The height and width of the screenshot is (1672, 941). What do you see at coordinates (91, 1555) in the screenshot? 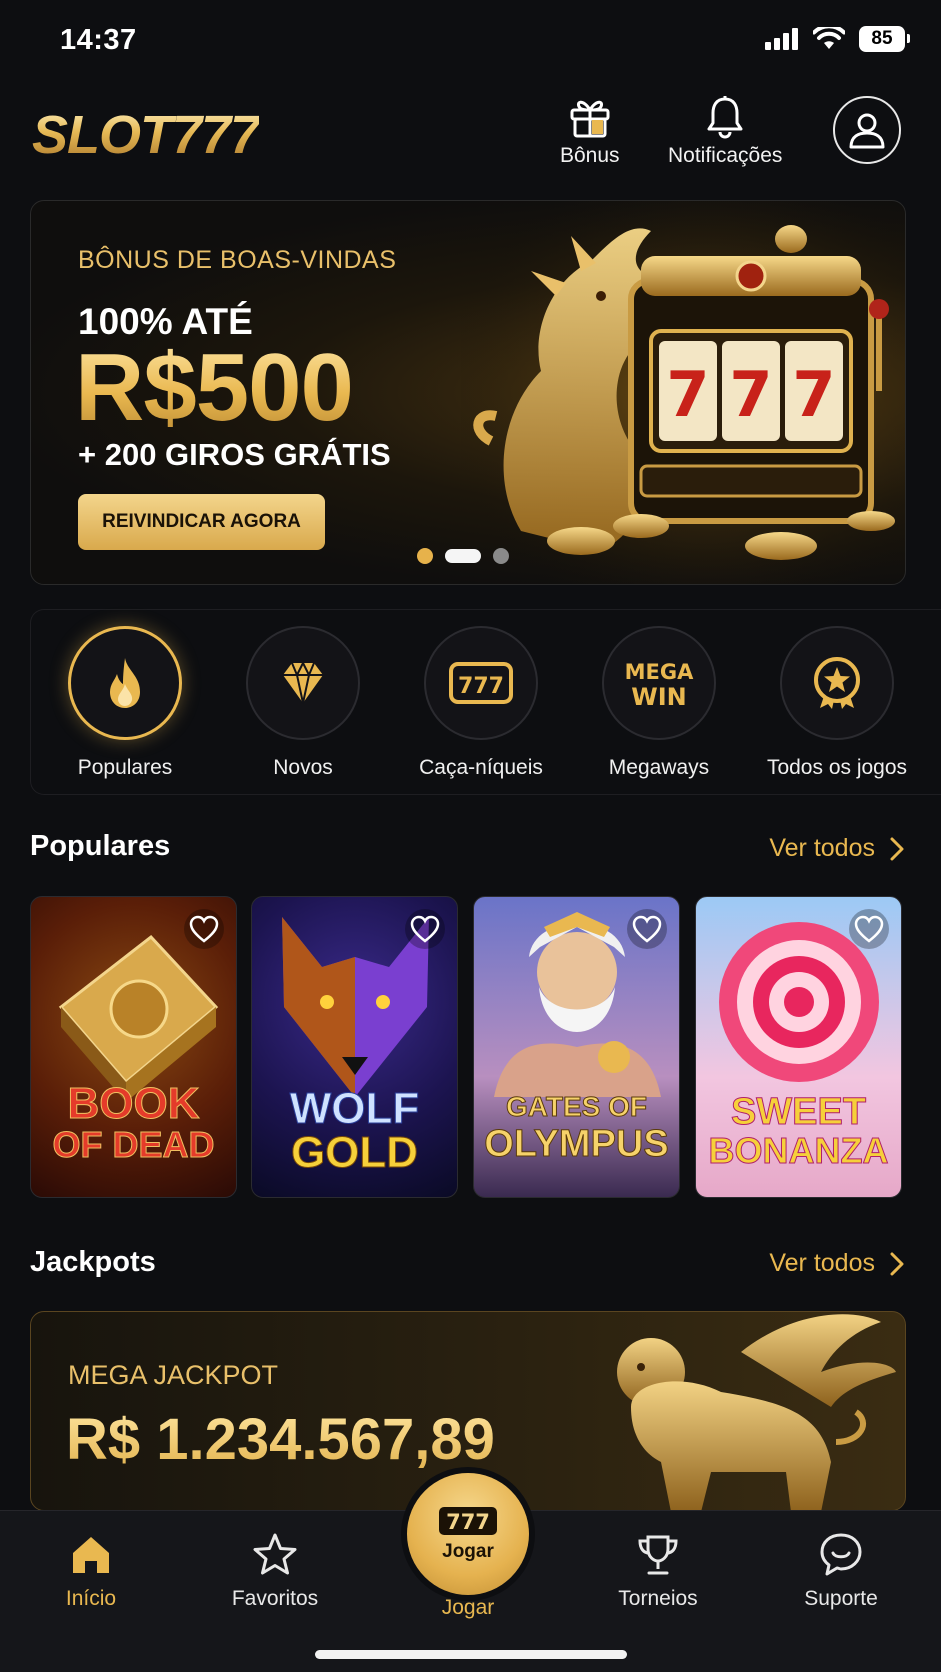
I see `home-icon` at bounding box center [91, 1555].